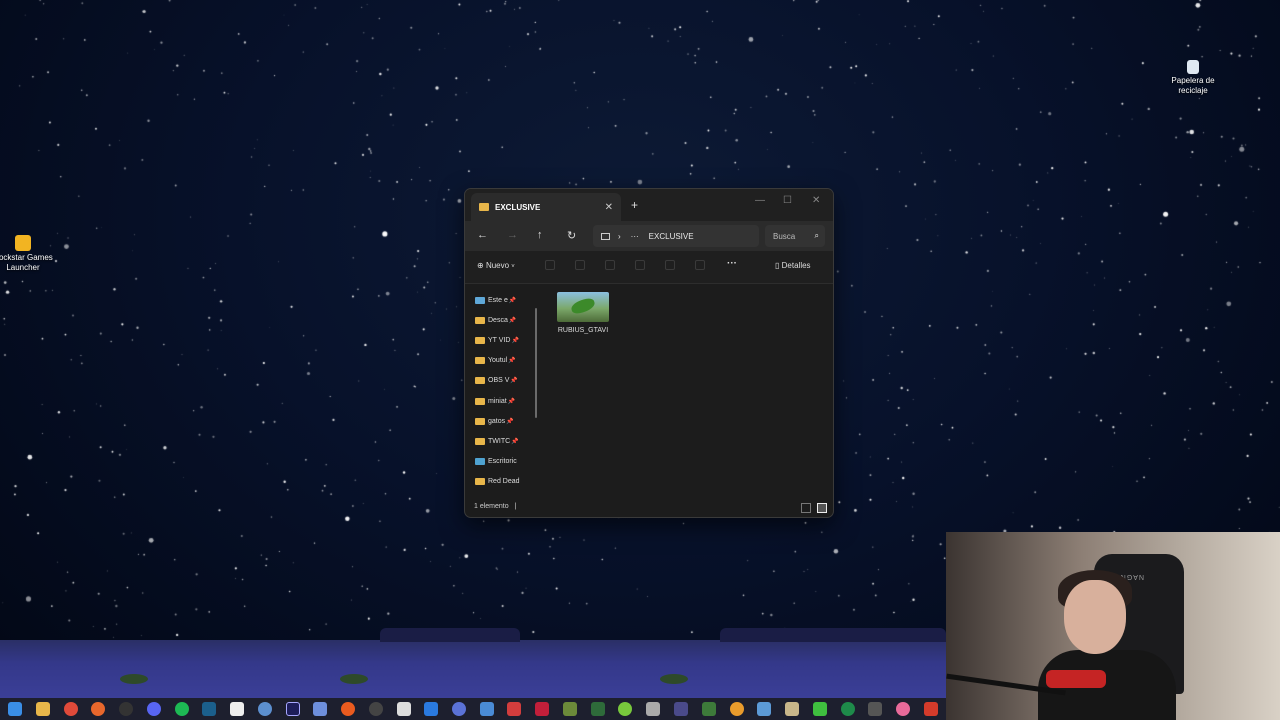  I want to click on forward-arrow-icon: →, so click(512, 235).